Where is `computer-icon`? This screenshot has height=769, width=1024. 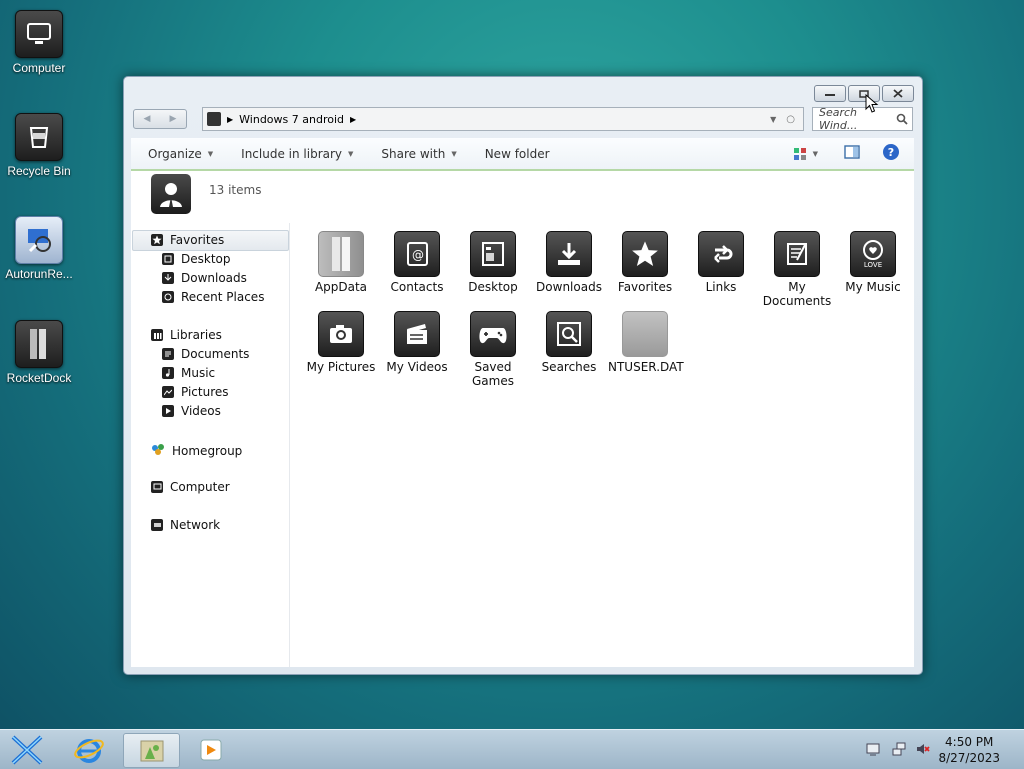
computer-icon is located at coordinates (157, 487).